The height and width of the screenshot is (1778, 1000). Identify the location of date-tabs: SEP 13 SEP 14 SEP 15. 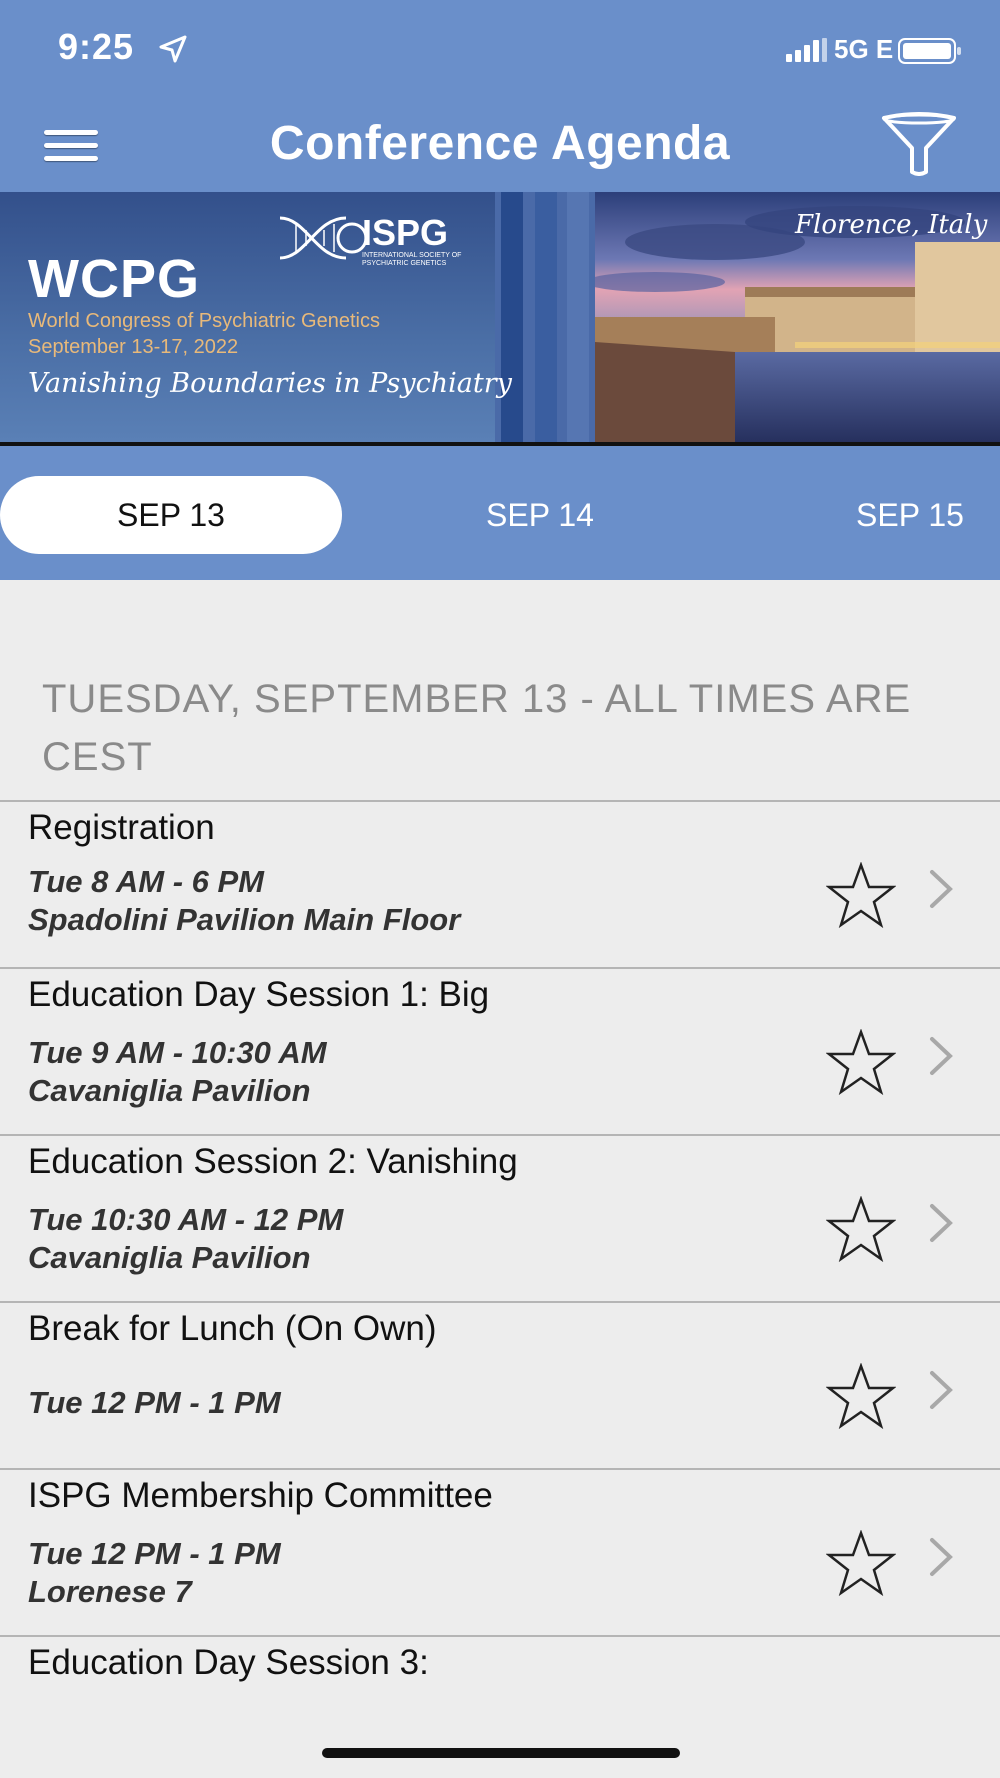
(500, 513).